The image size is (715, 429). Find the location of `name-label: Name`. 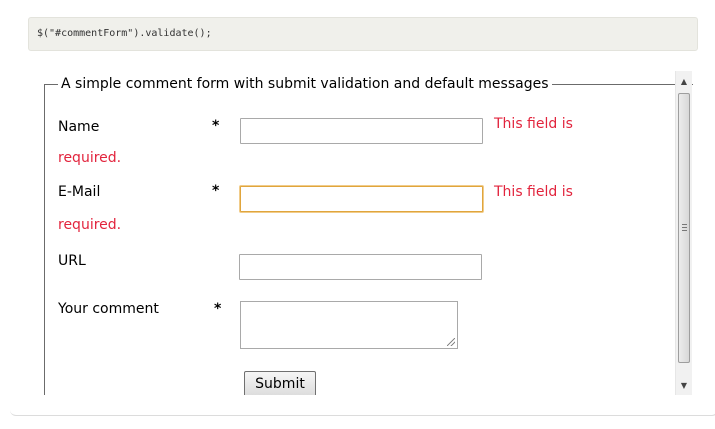

name-label: Name is located at coordinates (79, 127).